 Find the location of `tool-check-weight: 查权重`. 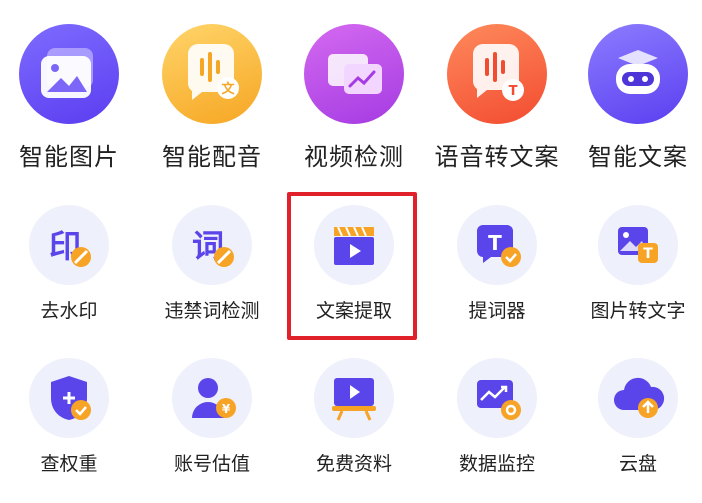

tool-check-weight: 查权重 is located at coordinates (70, 417).